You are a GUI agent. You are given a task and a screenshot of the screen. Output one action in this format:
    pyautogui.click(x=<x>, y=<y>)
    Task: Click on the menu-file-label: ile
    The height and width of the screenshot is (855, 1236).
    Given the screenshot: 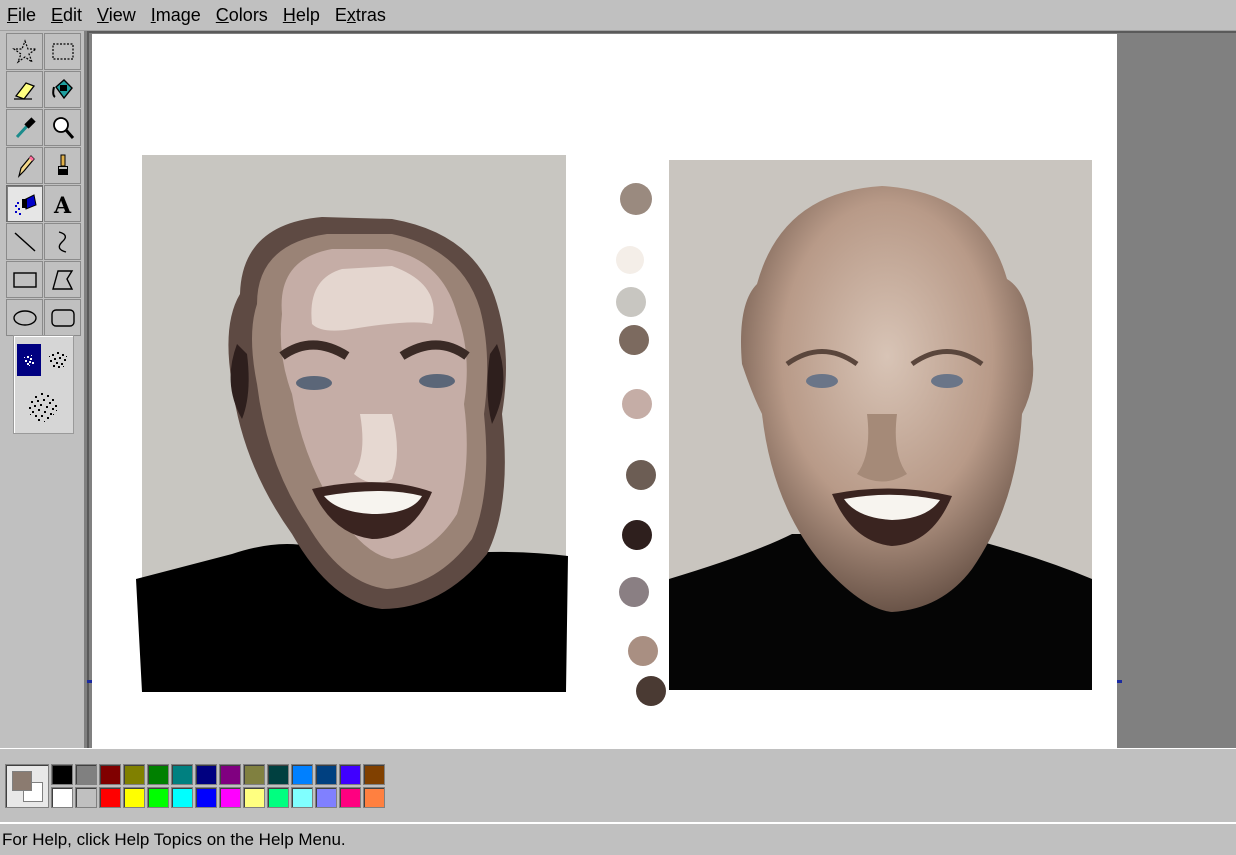 What is the action you would take?
    pyautogui.click(x=27, y=14)
    